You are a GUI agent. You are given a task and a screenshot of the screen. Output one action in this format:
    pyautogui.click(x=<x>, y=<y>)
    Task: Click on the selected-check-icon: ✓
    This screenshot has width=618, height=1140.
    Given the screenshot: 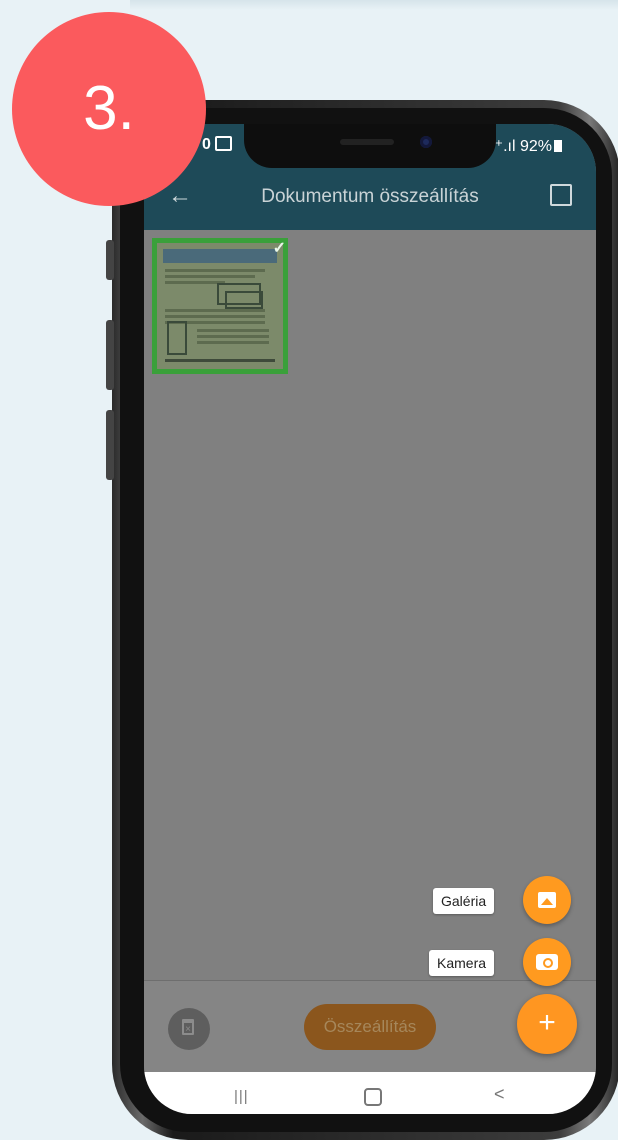 What is the action you would take?
    pyautogui.click(x=279, y=248)
    